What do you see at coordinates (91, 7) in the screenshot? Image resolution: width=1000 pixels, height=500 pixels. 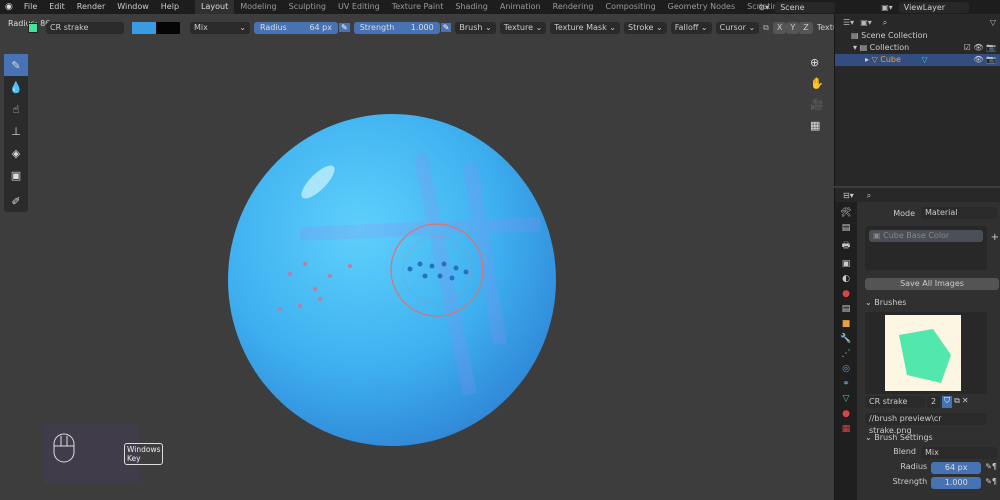 I see `menu-render: Render` at bounding box center [91, 7].